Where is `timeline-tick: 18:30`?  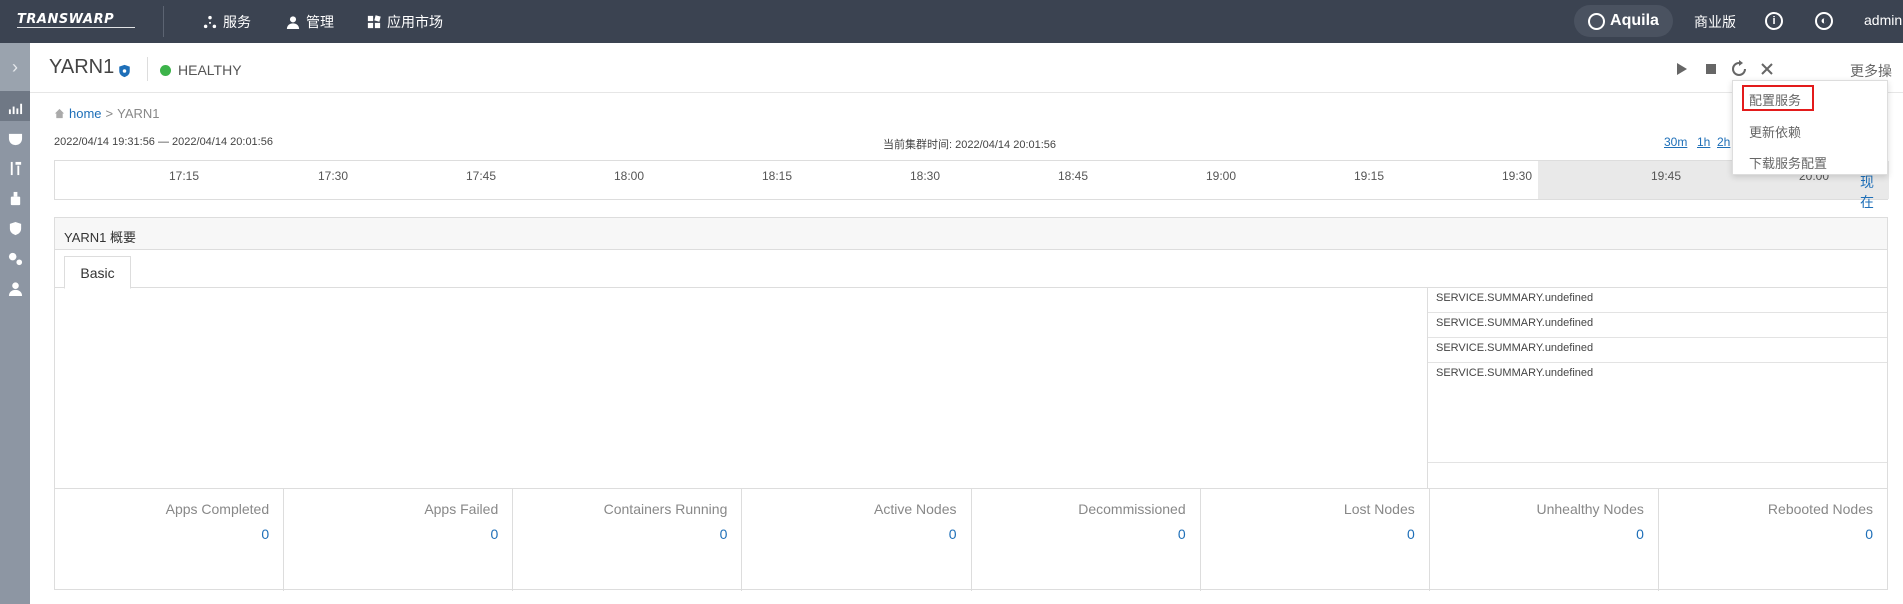 timeline-tick: 18:30 is located at coordinates (925, 176).